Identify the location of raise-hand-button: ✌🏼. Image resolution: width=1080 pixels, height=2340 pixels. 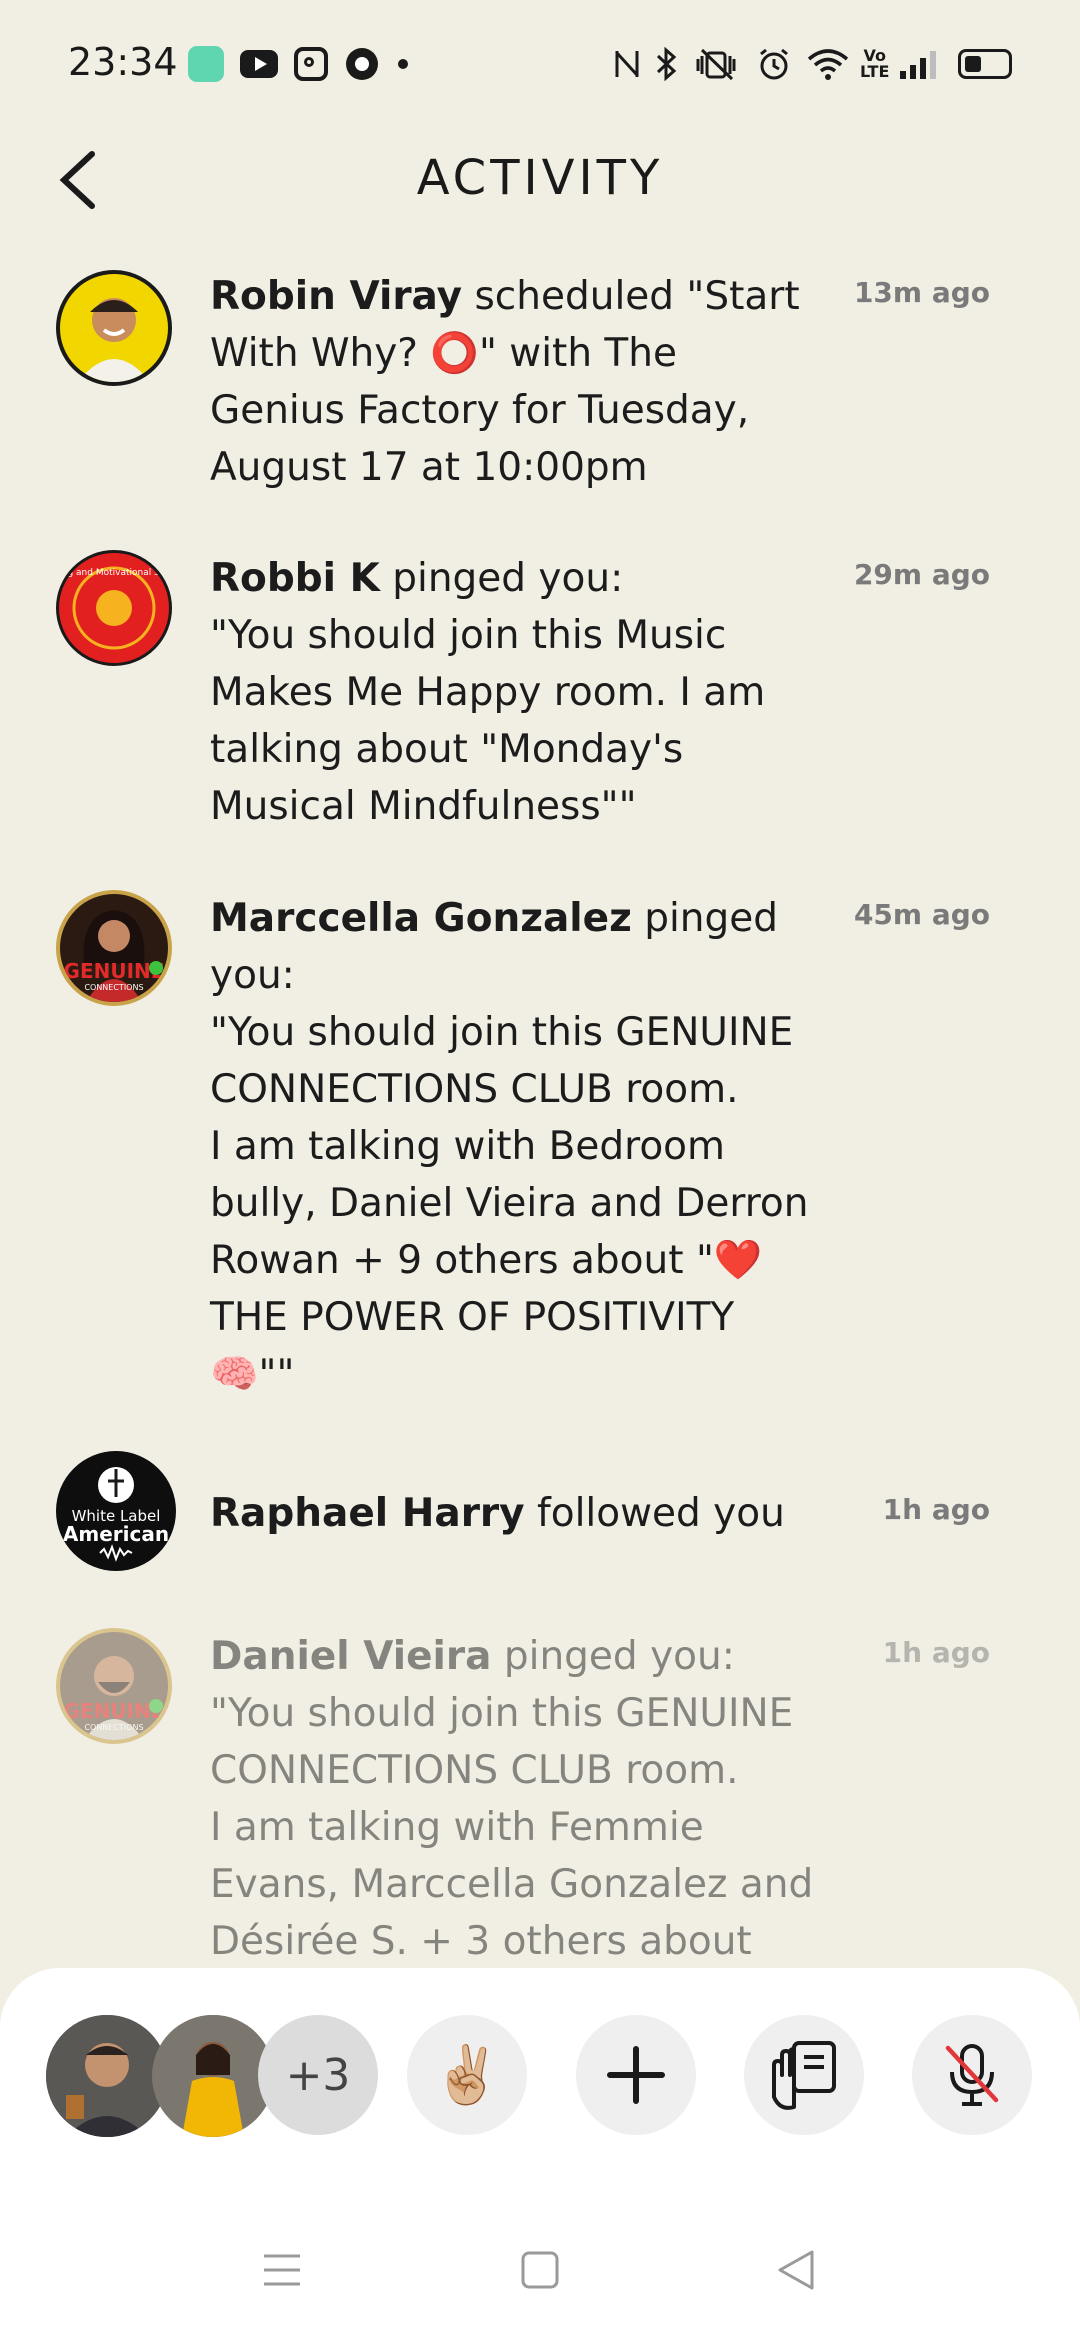
(467, 2075).